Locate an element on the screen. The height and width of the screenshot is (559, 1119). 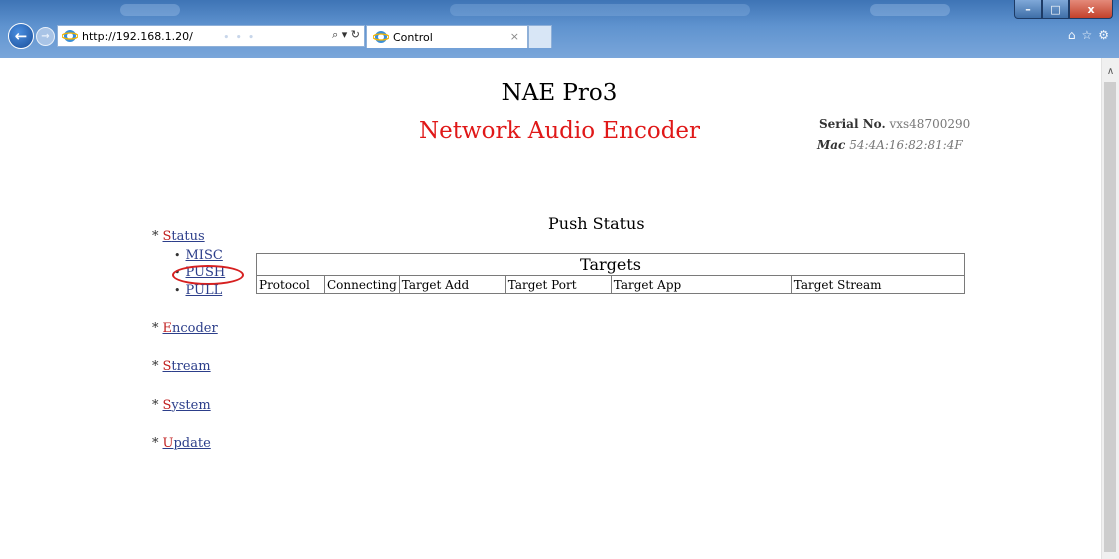
star-icon: ☆ is located at coordinates (1086, 35).